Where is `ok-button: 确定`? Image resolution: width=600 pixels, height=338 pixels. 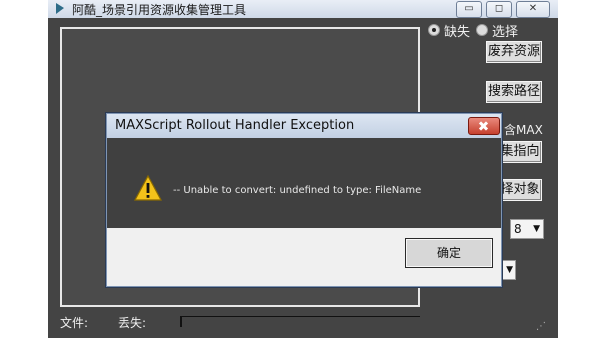
ok-button: 确定 is located at coordinates (449, 253).